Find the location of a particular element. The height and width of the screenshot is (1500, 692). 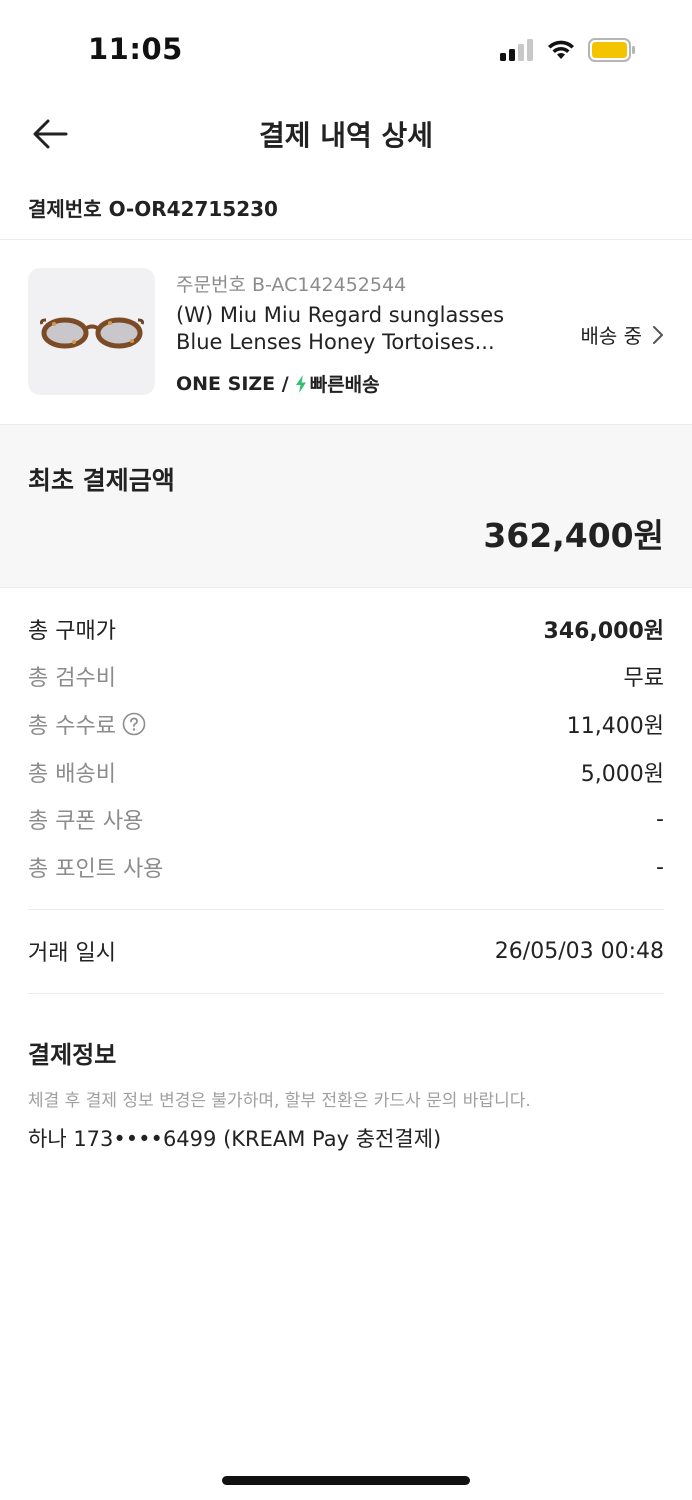

order-number: 주문번호 B-AC142452544 is located at coordinates (291, 285).